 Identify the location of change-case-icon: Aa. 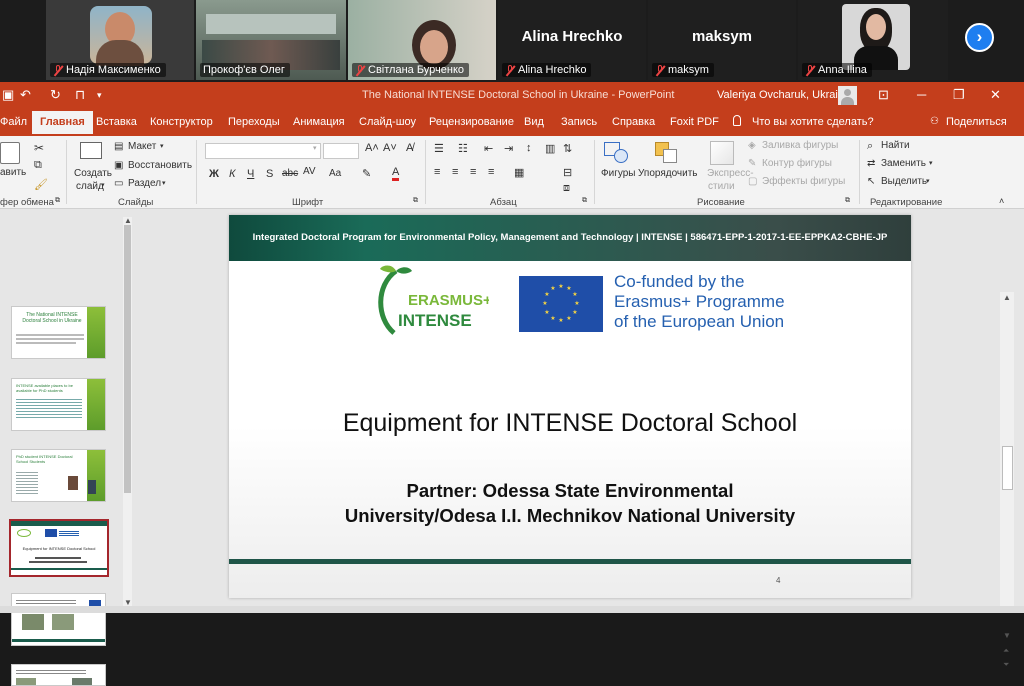
(335, 173).